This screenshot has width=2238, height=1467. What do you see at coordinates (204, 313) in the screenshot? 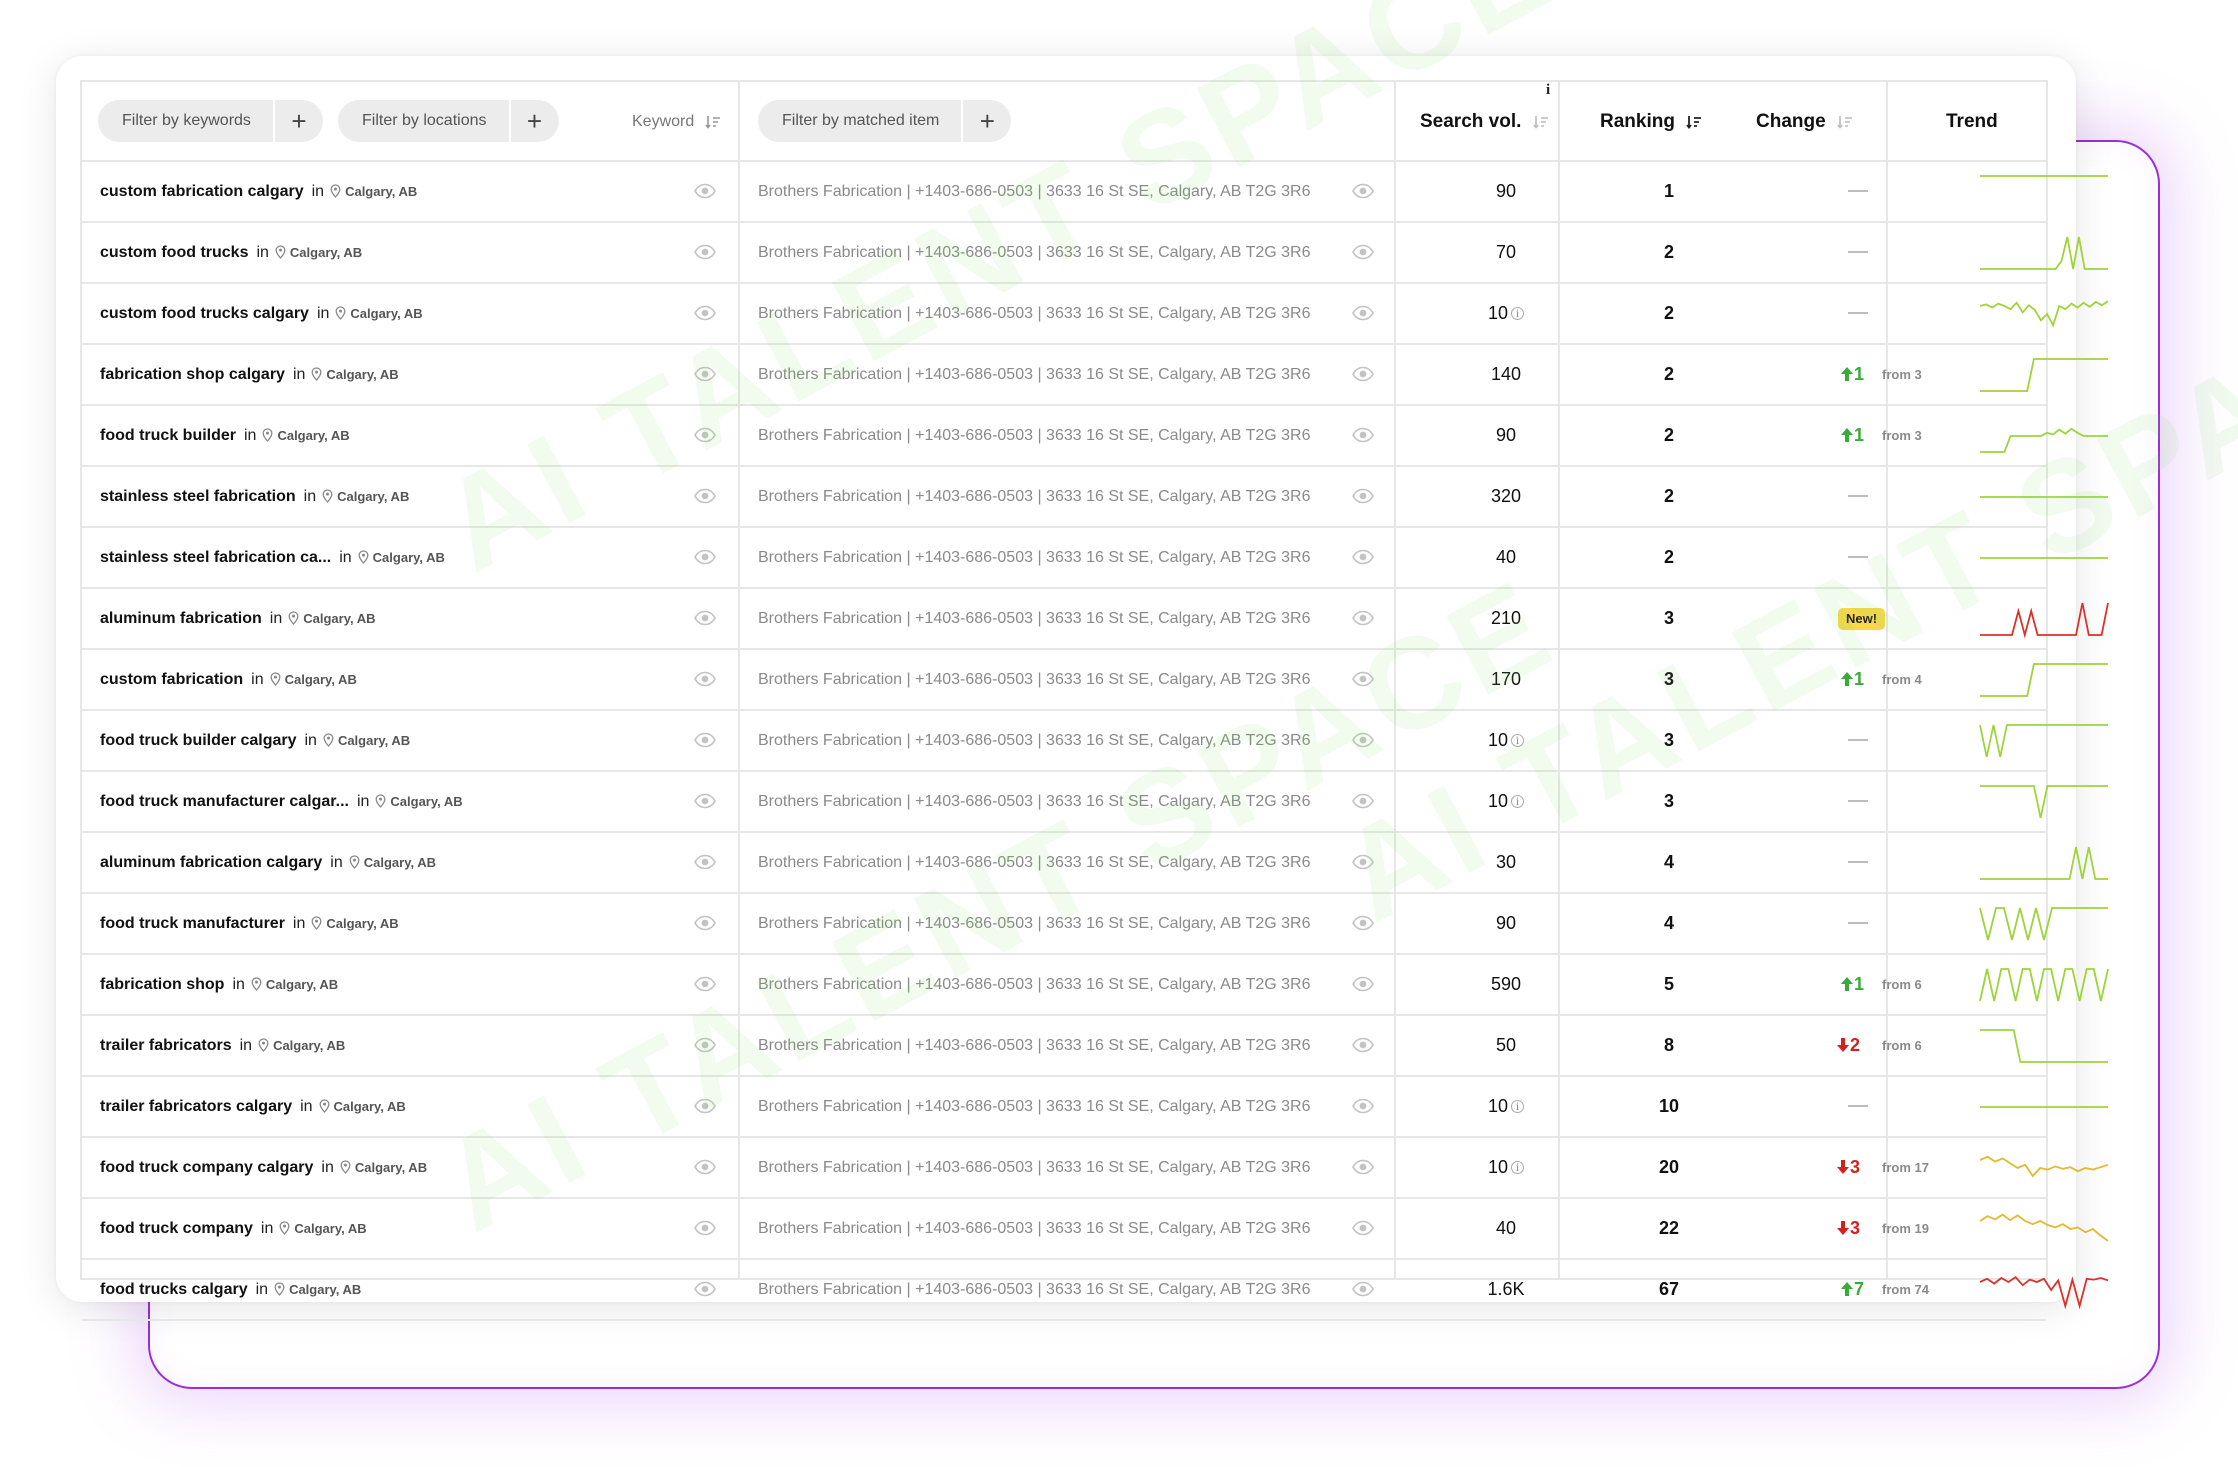
I see `keyword-text: custom food trucks calgary` at bounding box center [204, 313].